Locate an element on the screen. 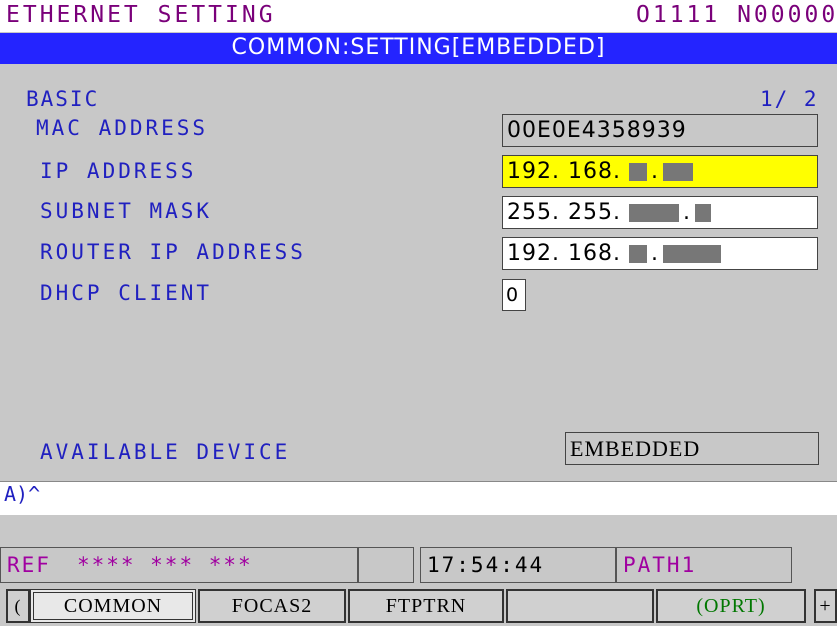 This screenshot has width=837, height=626. available-device-label: AVAILABLE DEVICE is located at coordinates (165, 452).